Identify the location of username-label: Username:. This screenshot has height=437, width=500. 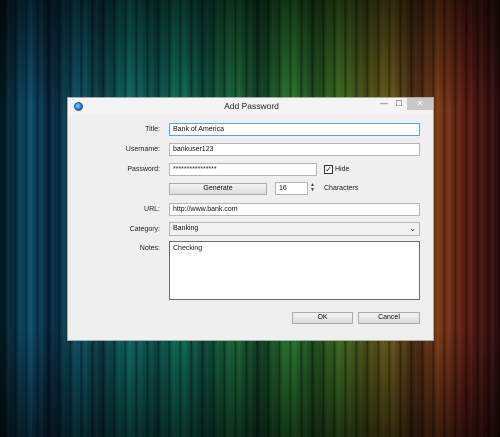
(142, 149).